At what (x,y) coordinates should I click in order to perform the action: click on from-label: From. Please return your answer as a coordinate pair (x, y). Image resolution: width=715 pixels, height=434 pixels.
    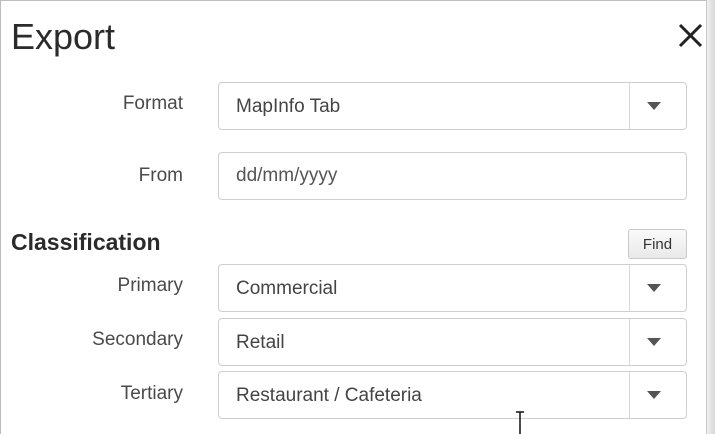
    Looking at the image, I should click on (160, 175).